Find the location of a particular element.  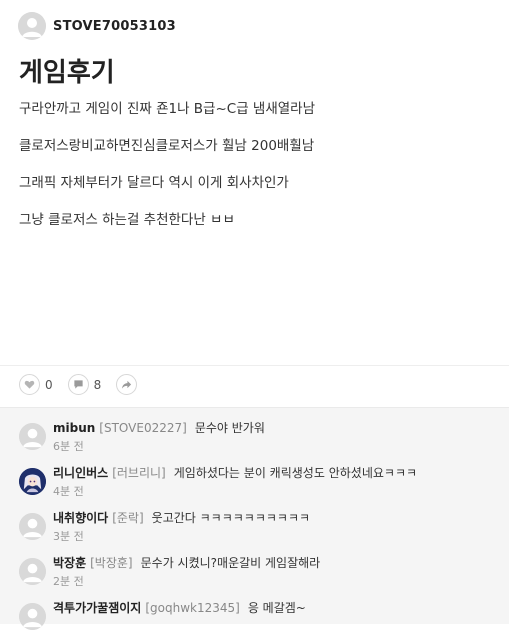

comment-author: 내취향이다 is located at coordinates (80, 518).